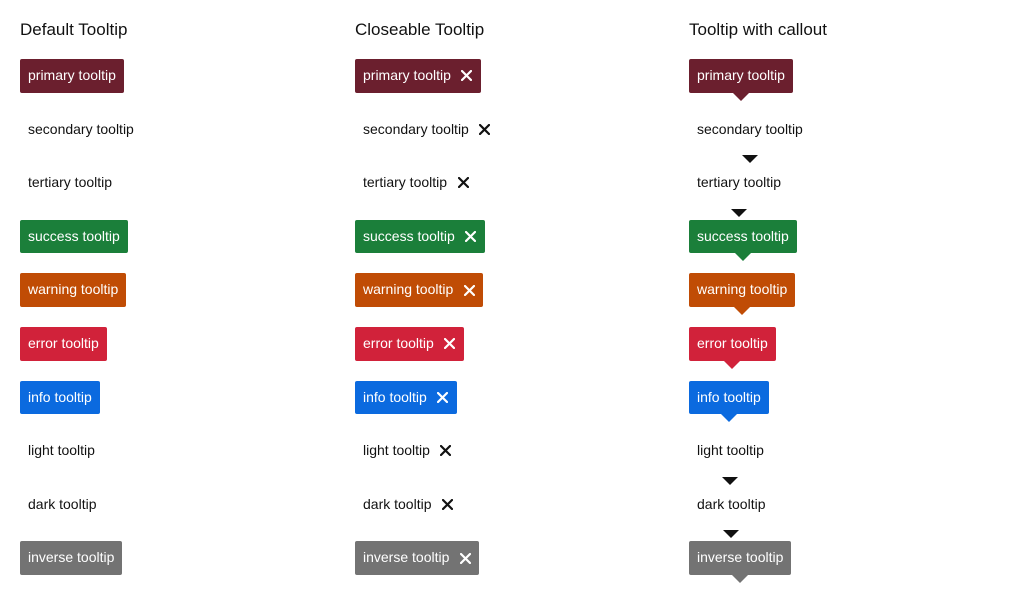  I want to click on tooltip-row: light tooltip, so click(427, 451).